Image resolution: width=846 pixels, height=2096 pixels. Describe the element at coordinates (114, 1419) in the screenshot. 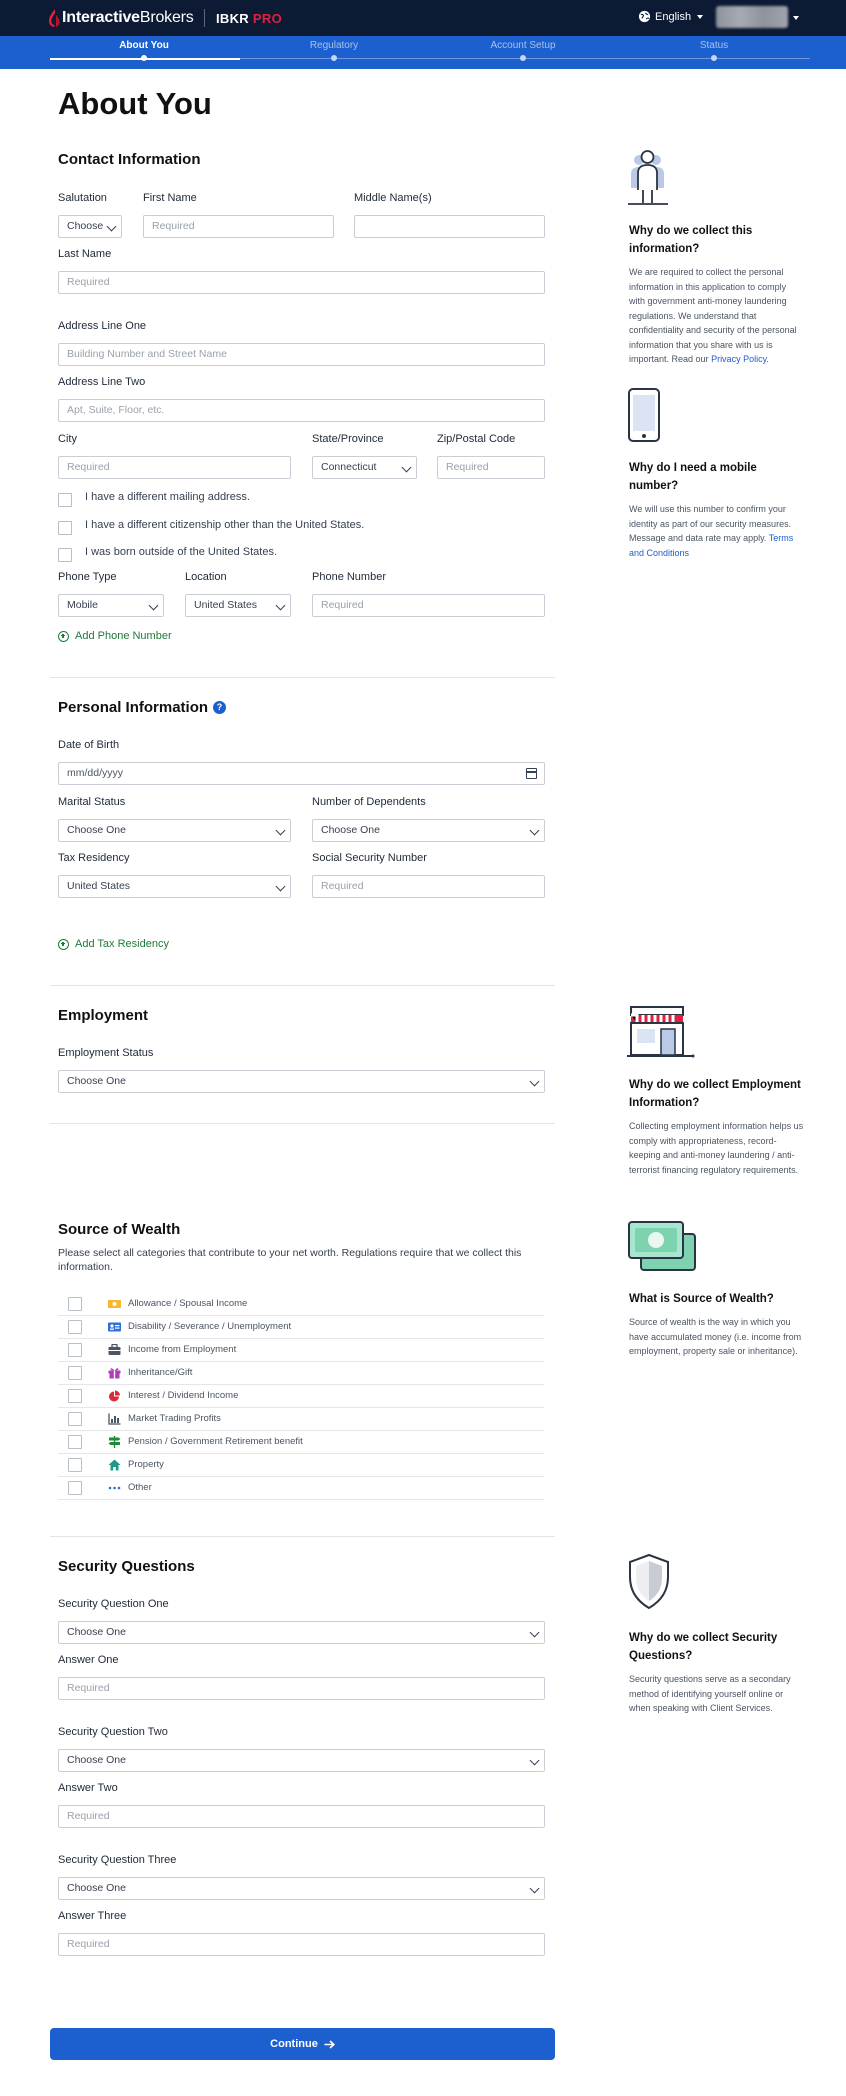

I see `bar-chart-icon` at that location.